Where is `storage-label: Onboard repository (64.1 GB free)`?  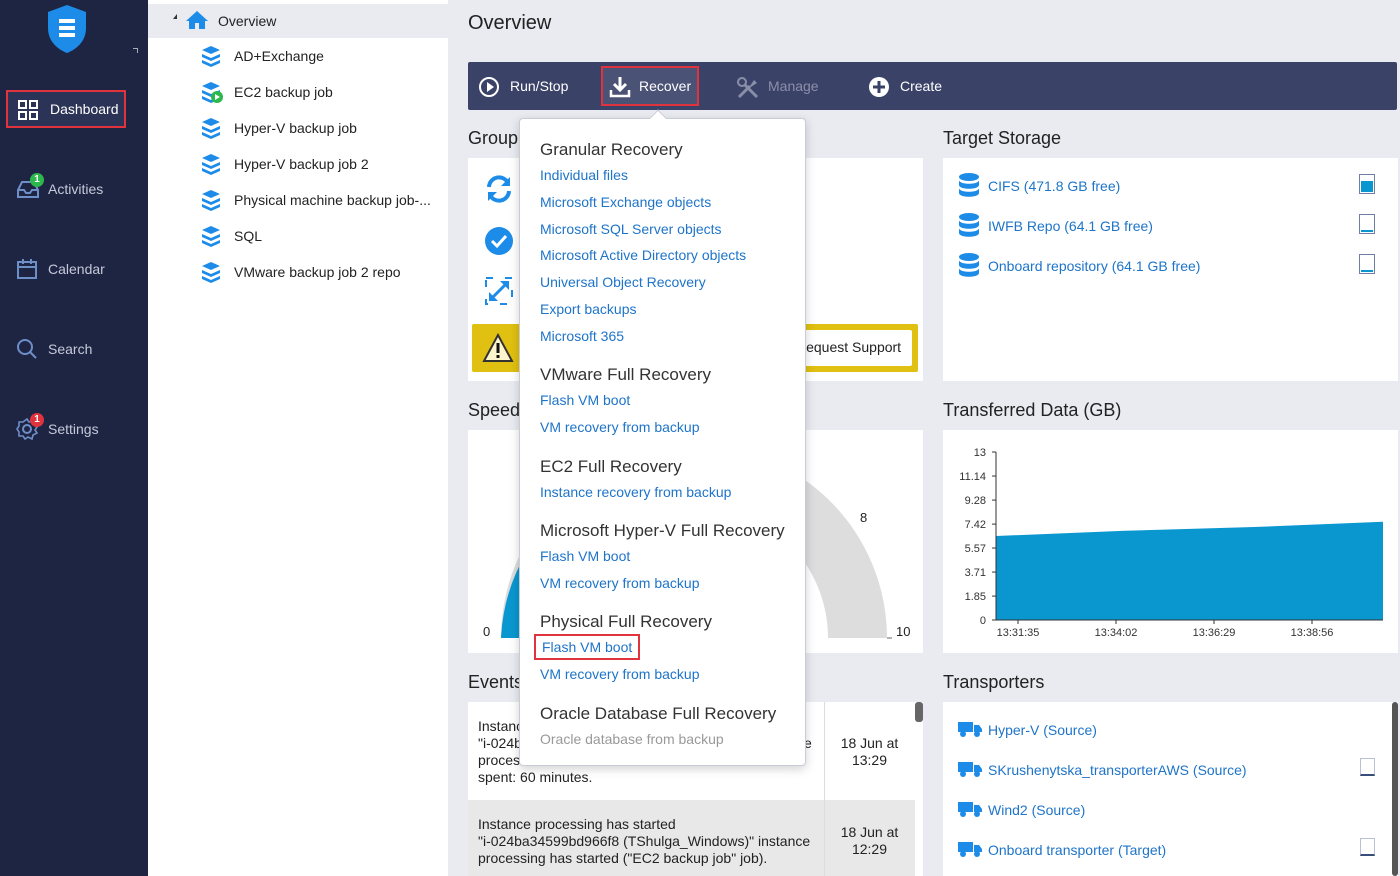 storage-label: Onboard repository (64.1 GB free) is located at coordinates (1094, 266).